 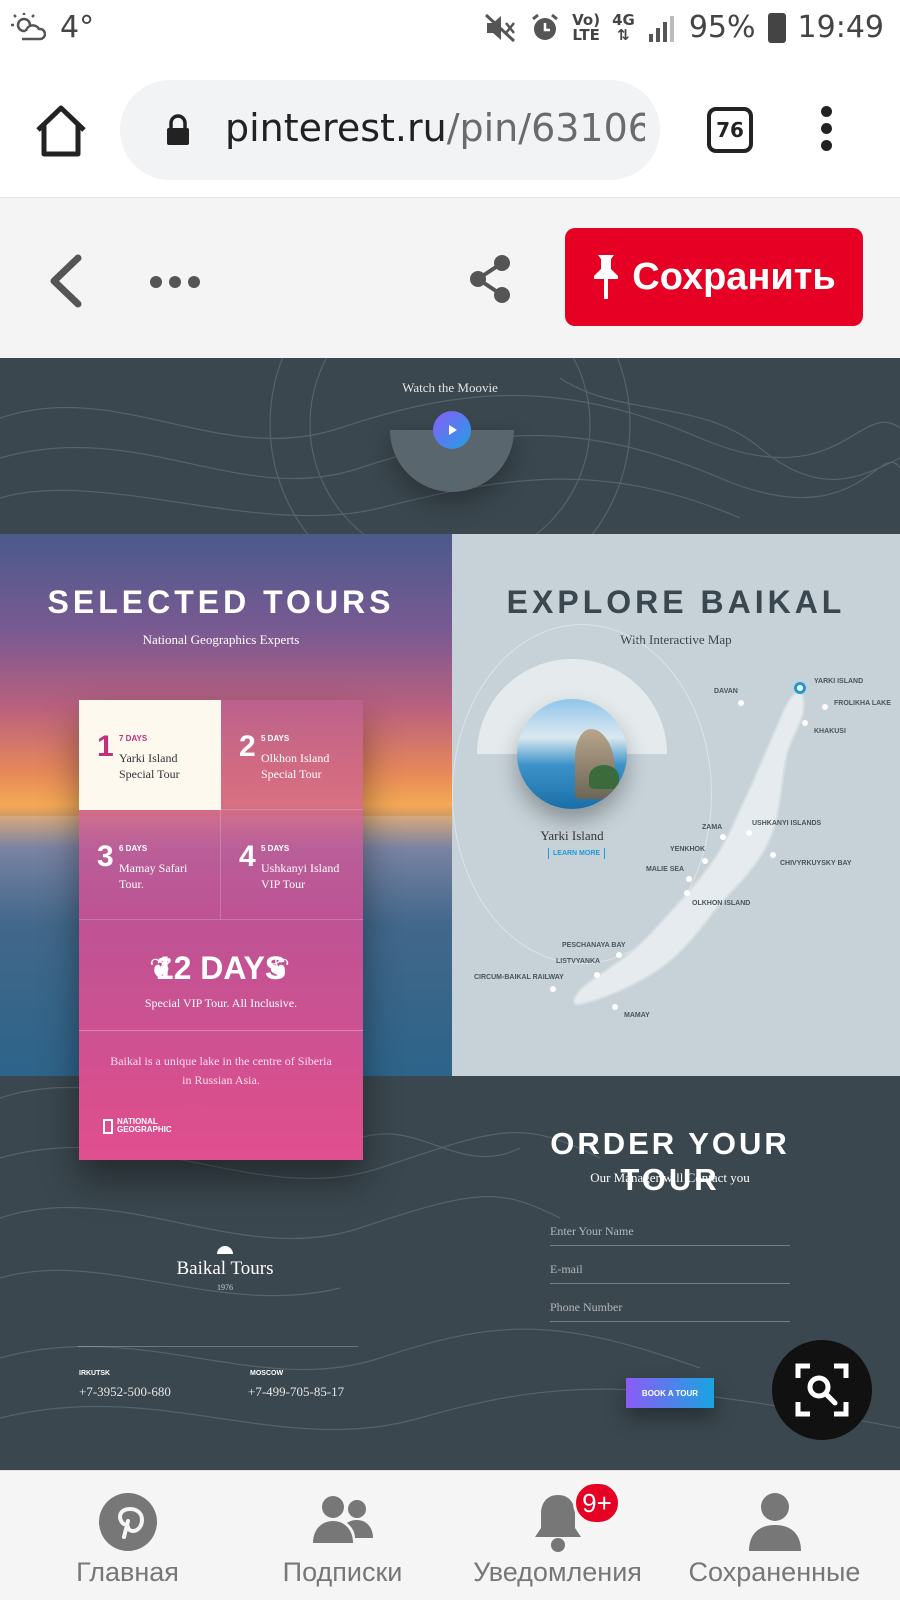 I want to click on back-arrow-icon, so click(x=65, y=281).